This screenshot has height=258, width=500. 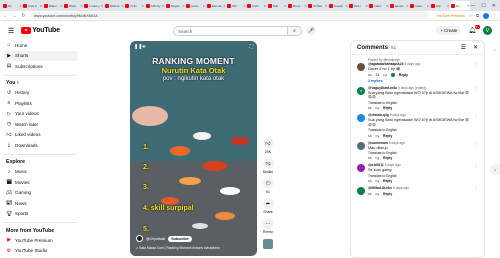 I want to click on browser-tab: Dham ✕, so click(x=53, y=5).